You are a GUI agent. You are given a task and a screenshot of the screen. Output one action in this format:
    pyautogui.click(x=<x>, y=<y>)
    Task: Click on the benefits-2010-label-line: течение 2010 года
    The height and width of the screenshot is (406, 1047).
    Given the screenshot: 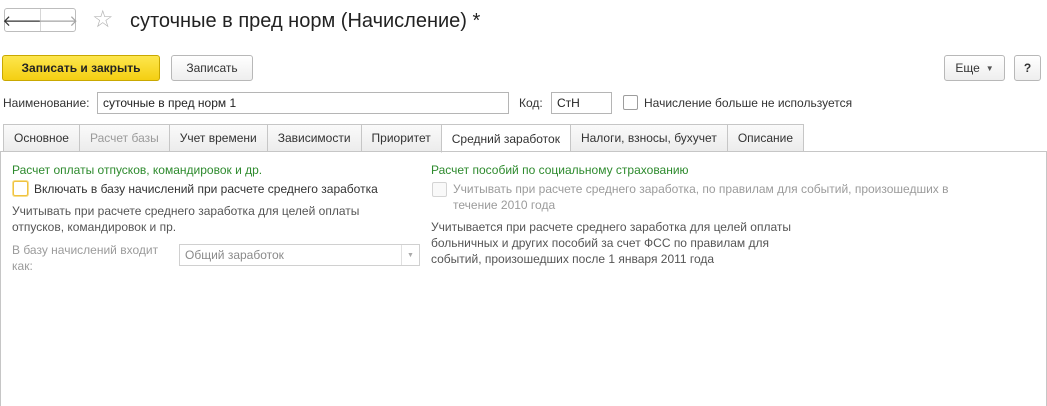 What is the action you would take?
    pyautogui.click(x=504, y=205)
    